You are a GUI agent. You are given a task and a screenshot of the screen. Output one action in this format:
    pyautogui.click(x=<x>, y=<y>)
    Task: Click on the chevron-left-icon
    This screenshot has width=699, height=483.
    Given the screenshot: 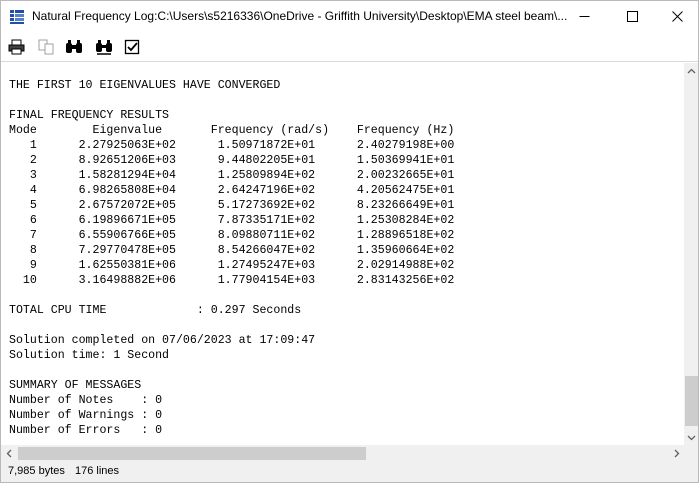 What is the action you would take?
    pyautogui.click(x=8, y=453)
    